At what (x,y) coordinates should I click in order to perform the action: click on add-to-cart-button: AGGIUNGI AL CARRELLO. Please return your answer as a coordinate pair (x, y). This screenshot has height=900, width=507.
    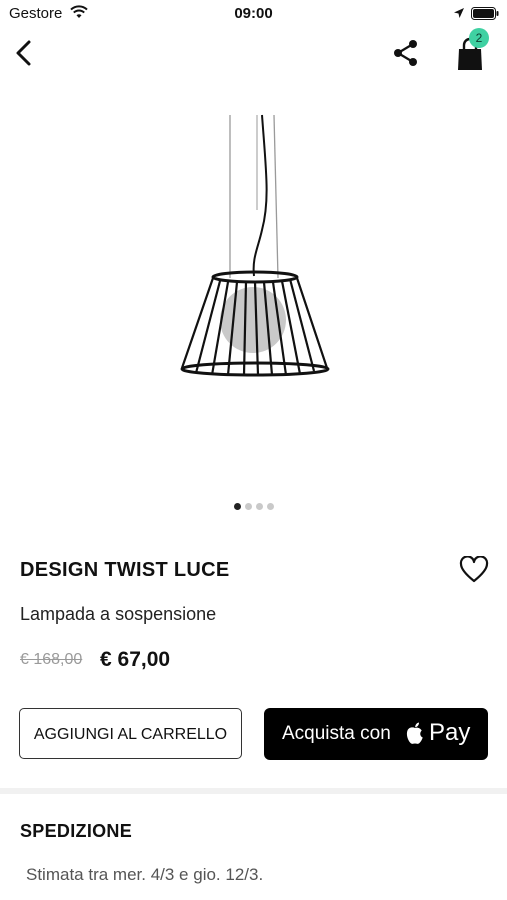
    Looking at the image, I should click on (130, 733).